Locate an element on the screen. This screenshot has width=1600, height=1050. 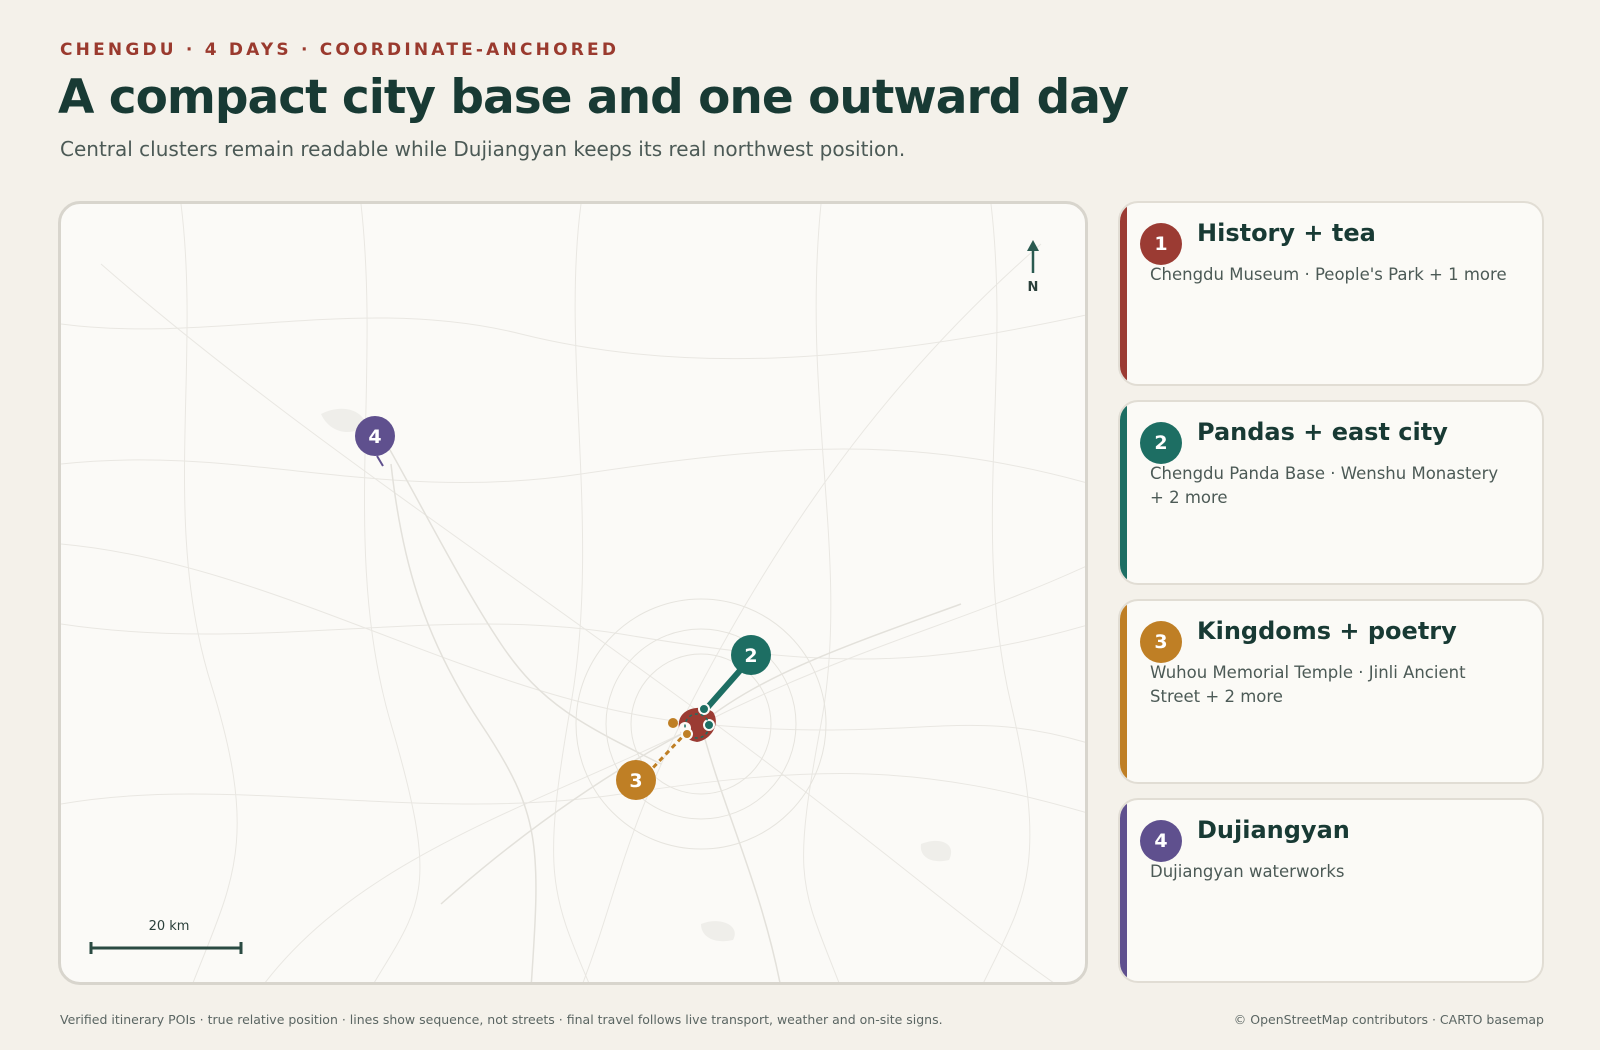
day-title: Dujiangyan is located at coordinates (1273, 830).